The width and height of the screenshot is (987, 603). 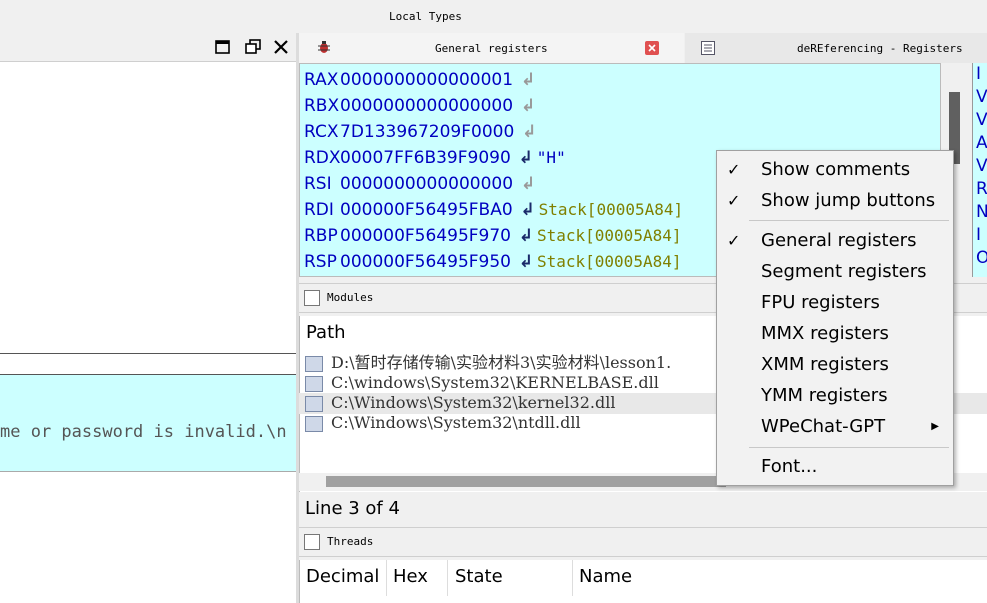 What do you see at coordinates (935, 426) in the screenshot?
I see `submenu-arrow-icon: ▶` at bounding box center [935, 426].